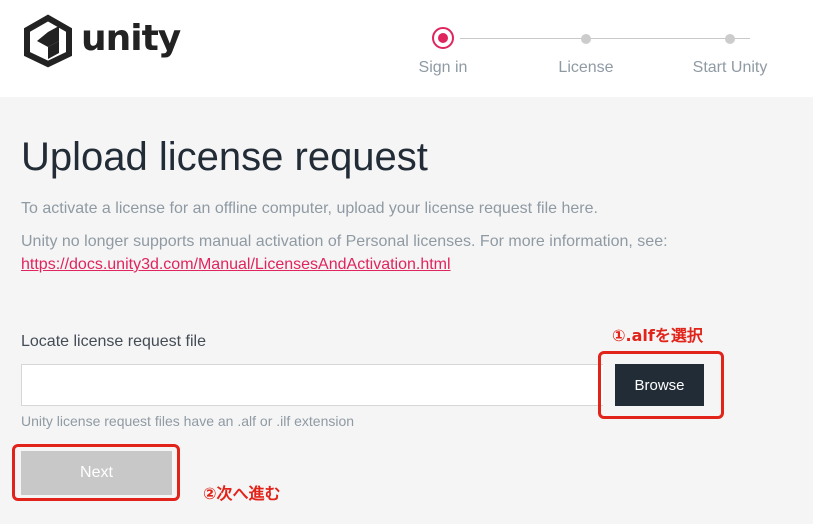 The image size is (813, 524). What do you see at coordinates (657, 335) in the screenshot?
I see `browse-annotation-text: ①.alfを選択` at bounding box center [657, 335].